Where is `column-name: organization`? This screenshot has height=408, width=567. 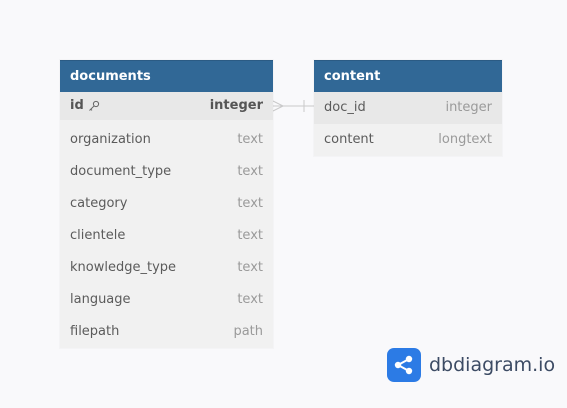
column-name: organization is located at coordinates (110, 139).